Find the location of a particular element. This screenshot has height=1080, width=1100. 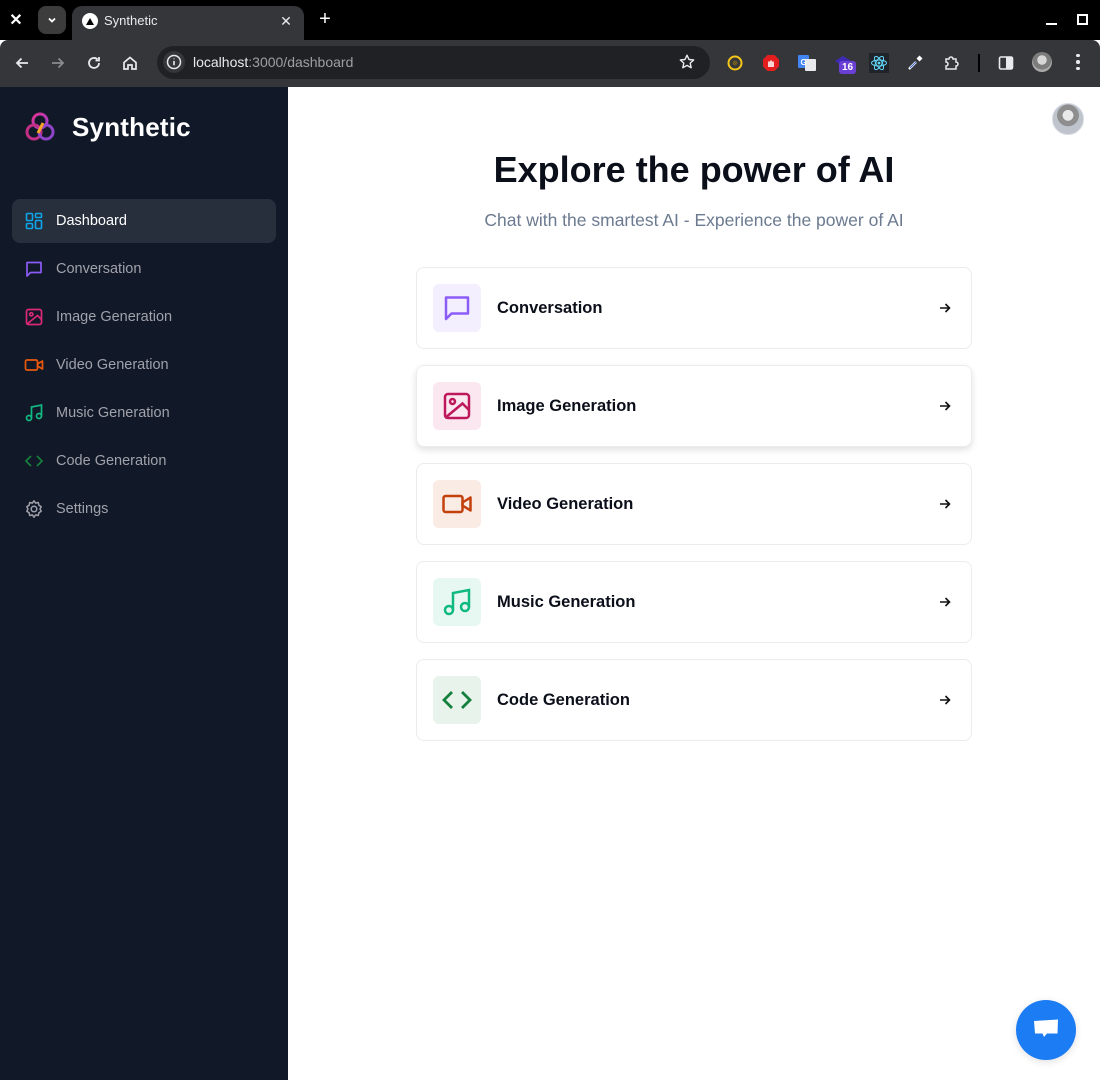

tool-card-music-generation: Music Generation is located at coordinates (694, 602).